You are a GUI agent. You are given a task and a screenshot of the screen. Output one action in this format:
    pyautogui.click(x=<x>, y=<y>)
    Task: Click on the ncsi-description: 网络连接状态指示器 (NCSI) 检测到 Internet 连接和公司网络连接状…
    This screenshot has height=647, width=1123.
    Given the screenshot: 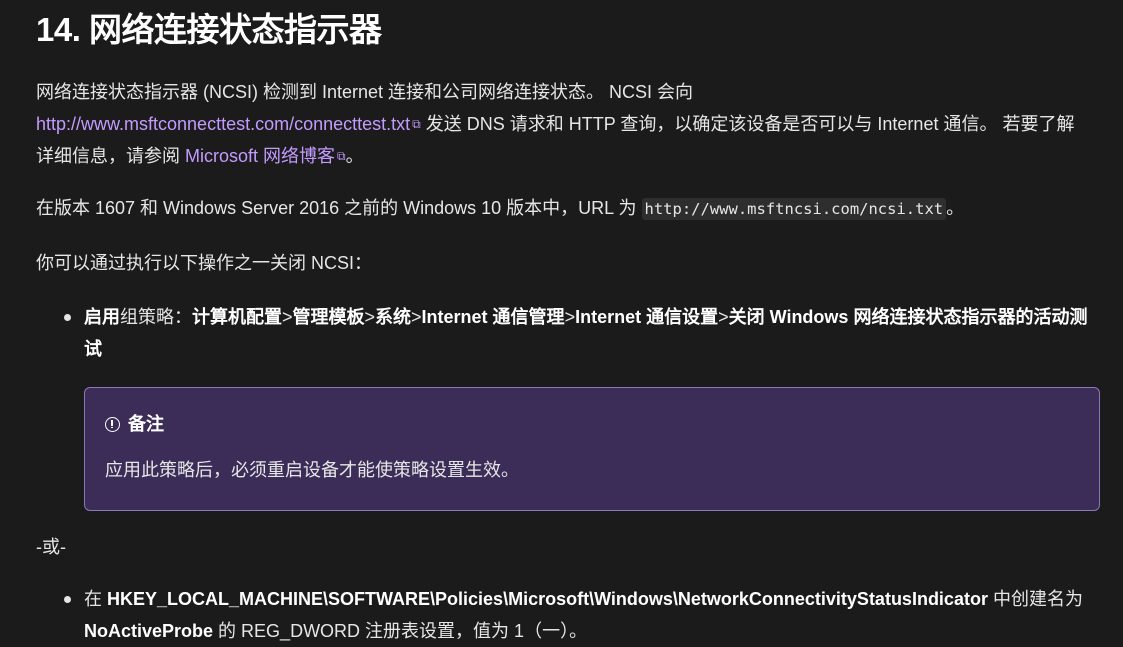 What is the action you would take?
    pyautogui.click(x=555, y=124)
    